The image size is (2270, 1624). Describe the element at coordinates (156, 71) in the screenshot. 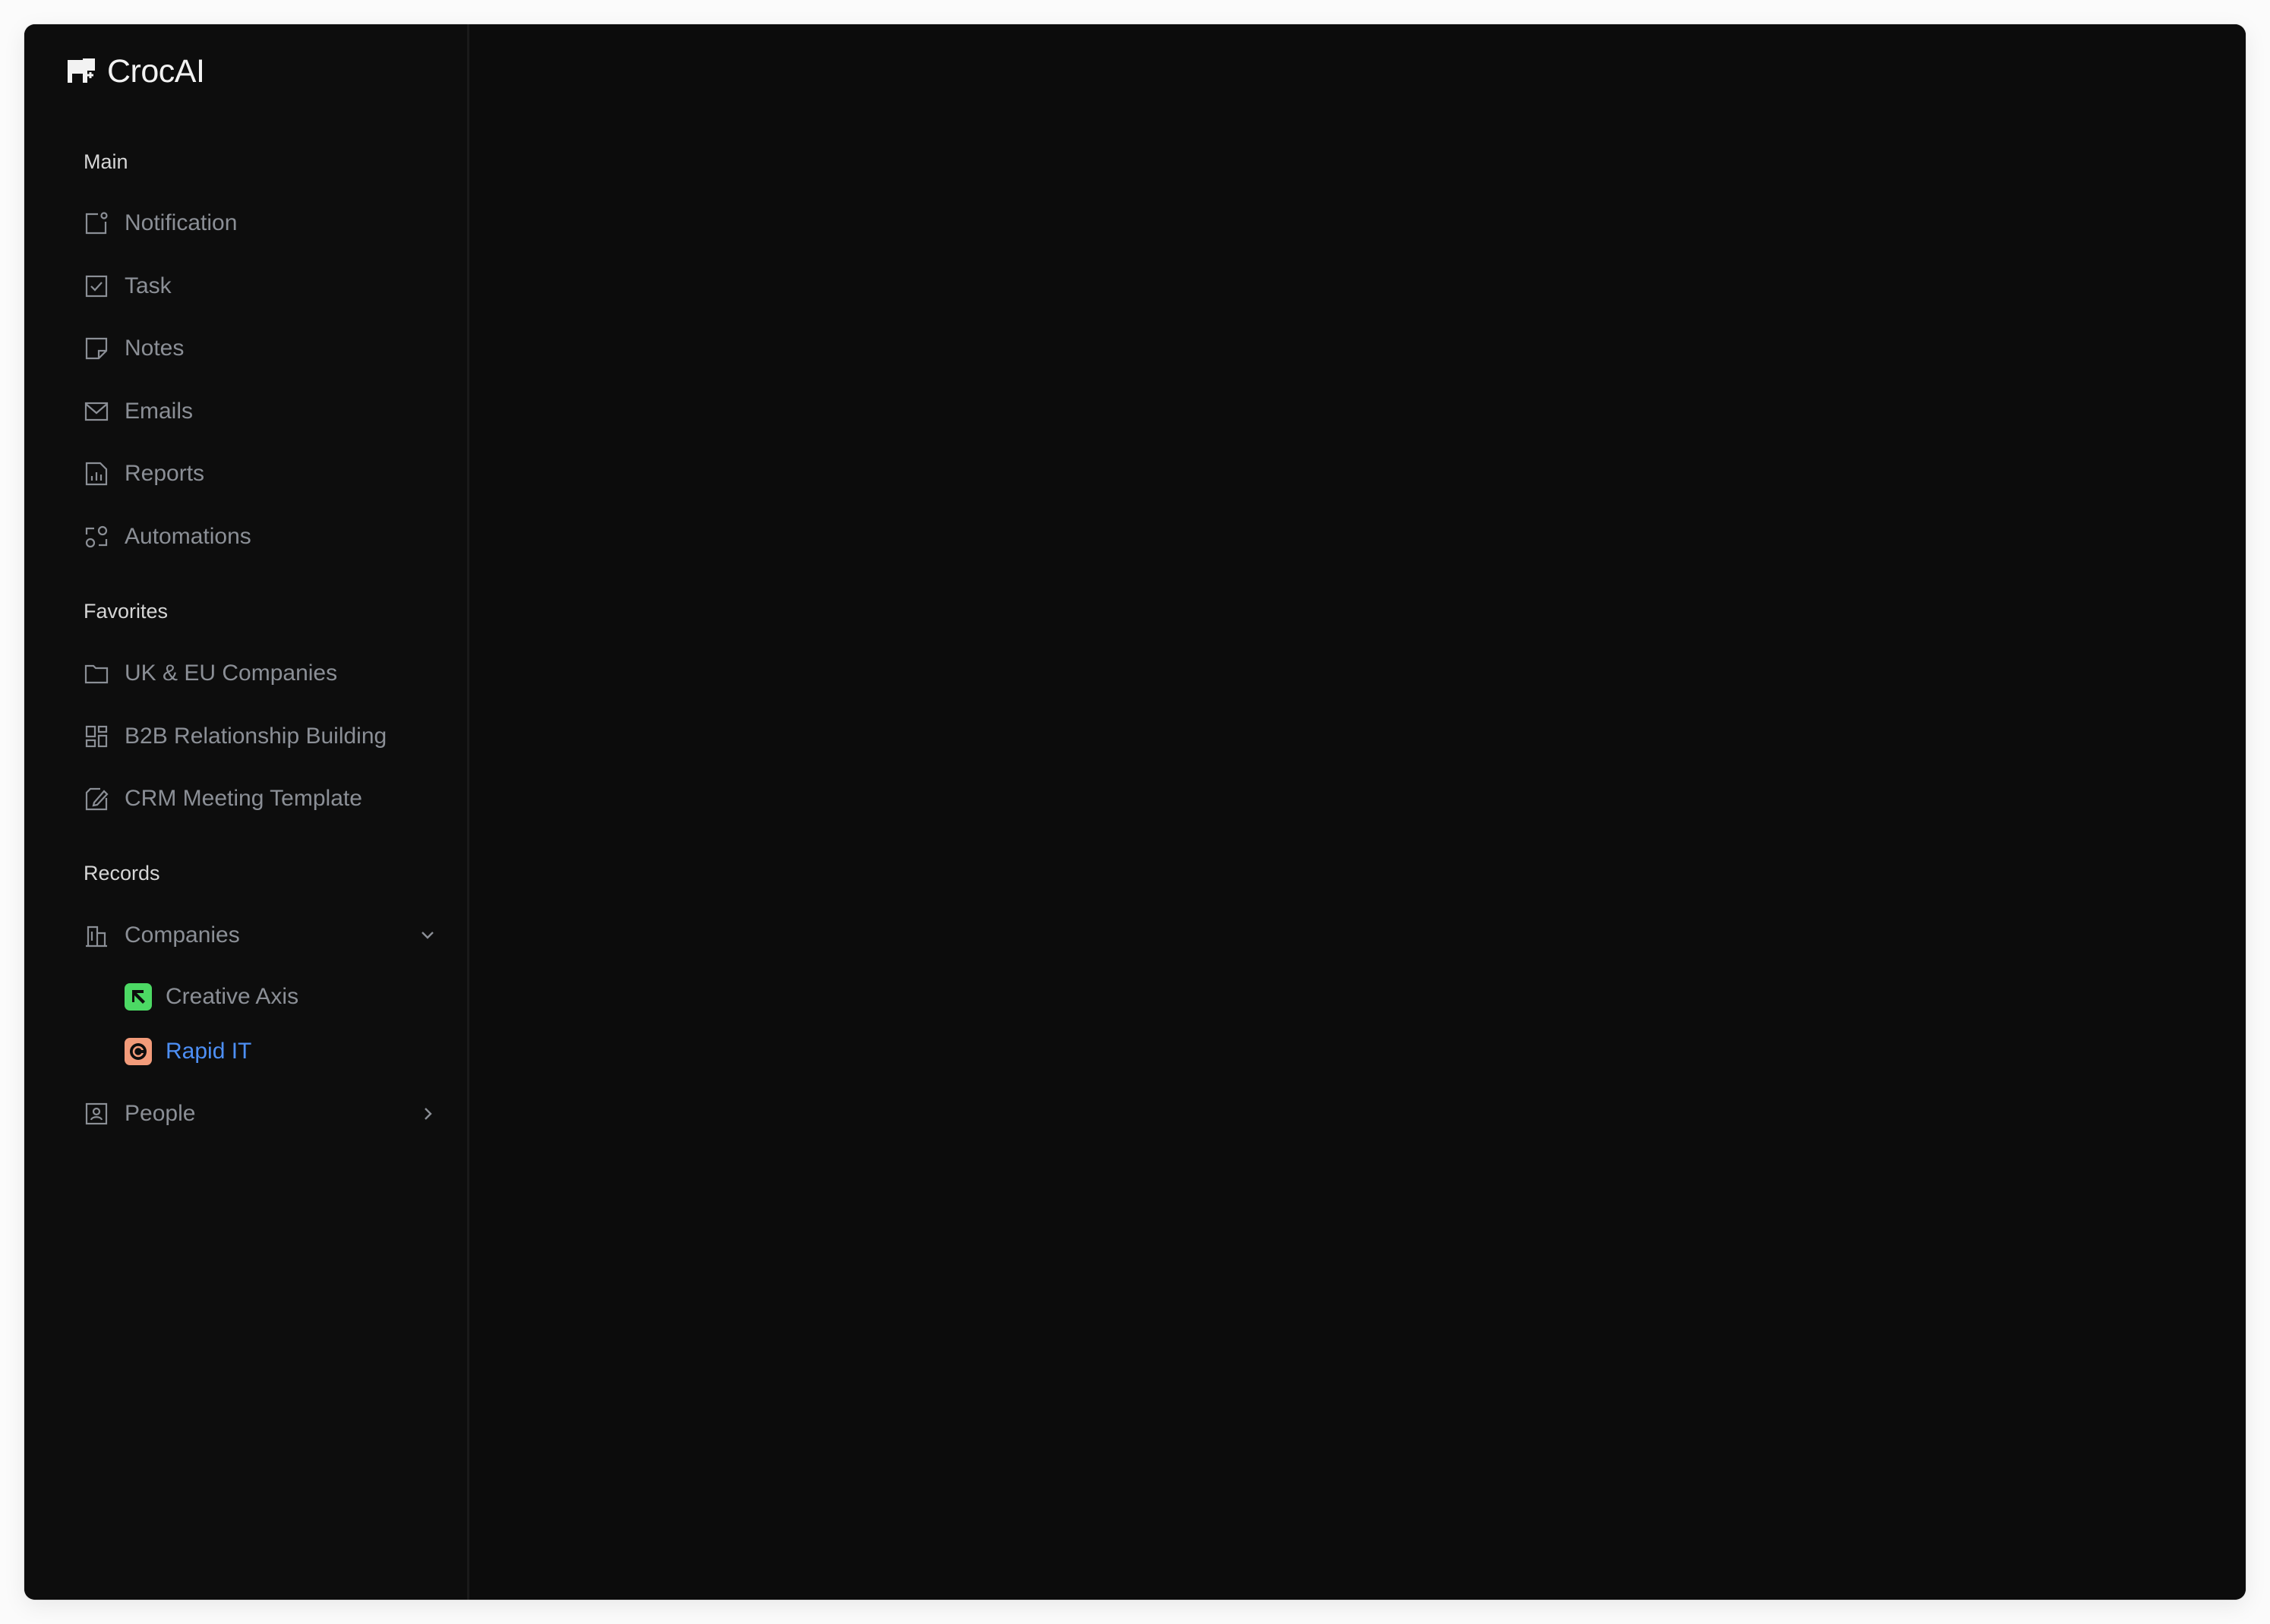

I see `app-name: CrocAI` at that location.